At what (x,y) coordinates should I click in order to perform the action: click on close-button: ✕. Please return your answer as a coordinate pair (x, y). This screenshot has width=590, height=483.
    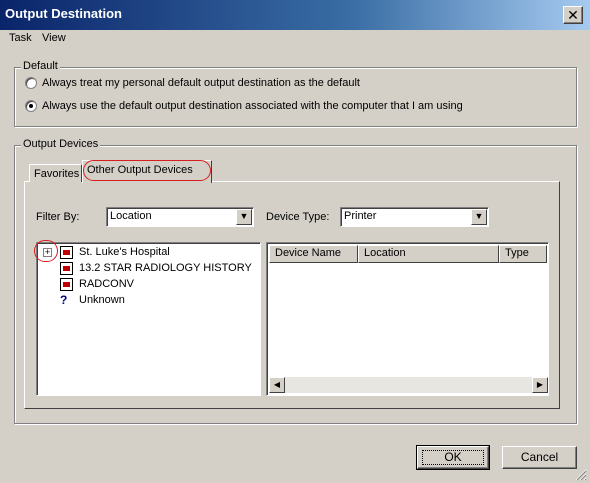
    Looking at the image, I should click on (573, 15).